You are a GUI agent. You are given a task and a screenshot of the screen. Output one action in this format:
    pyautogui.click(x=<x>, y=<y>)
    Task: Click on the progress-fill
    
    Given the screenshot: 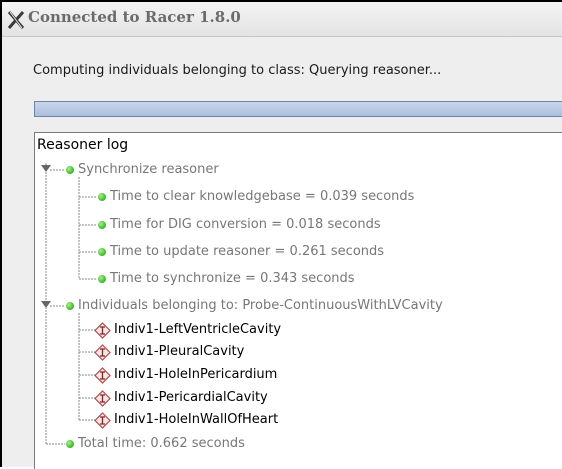 What is the action you would take?
    pyautogui.click(x=298, y=109)
    